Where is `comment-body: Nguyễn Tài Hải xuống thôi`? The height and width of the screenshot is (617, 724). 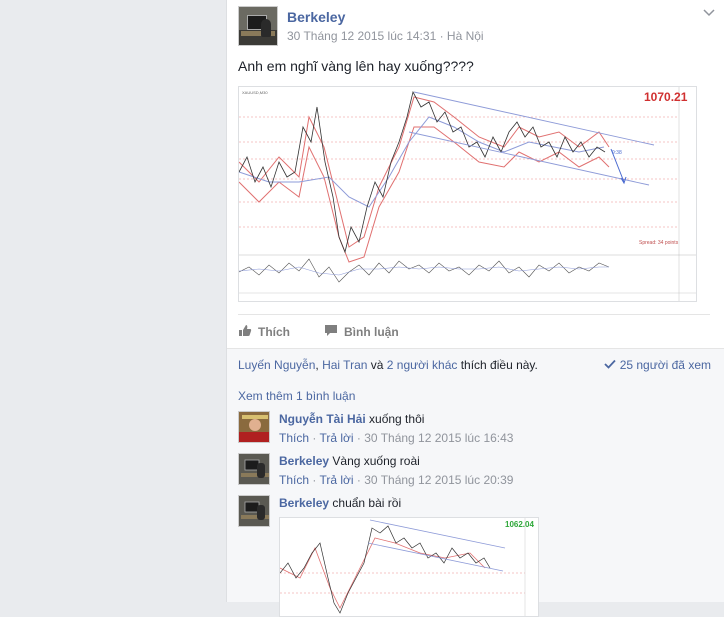 comment-body: Nguyễn Tài Hải xuống thôi is located at coordinates (351, 419).